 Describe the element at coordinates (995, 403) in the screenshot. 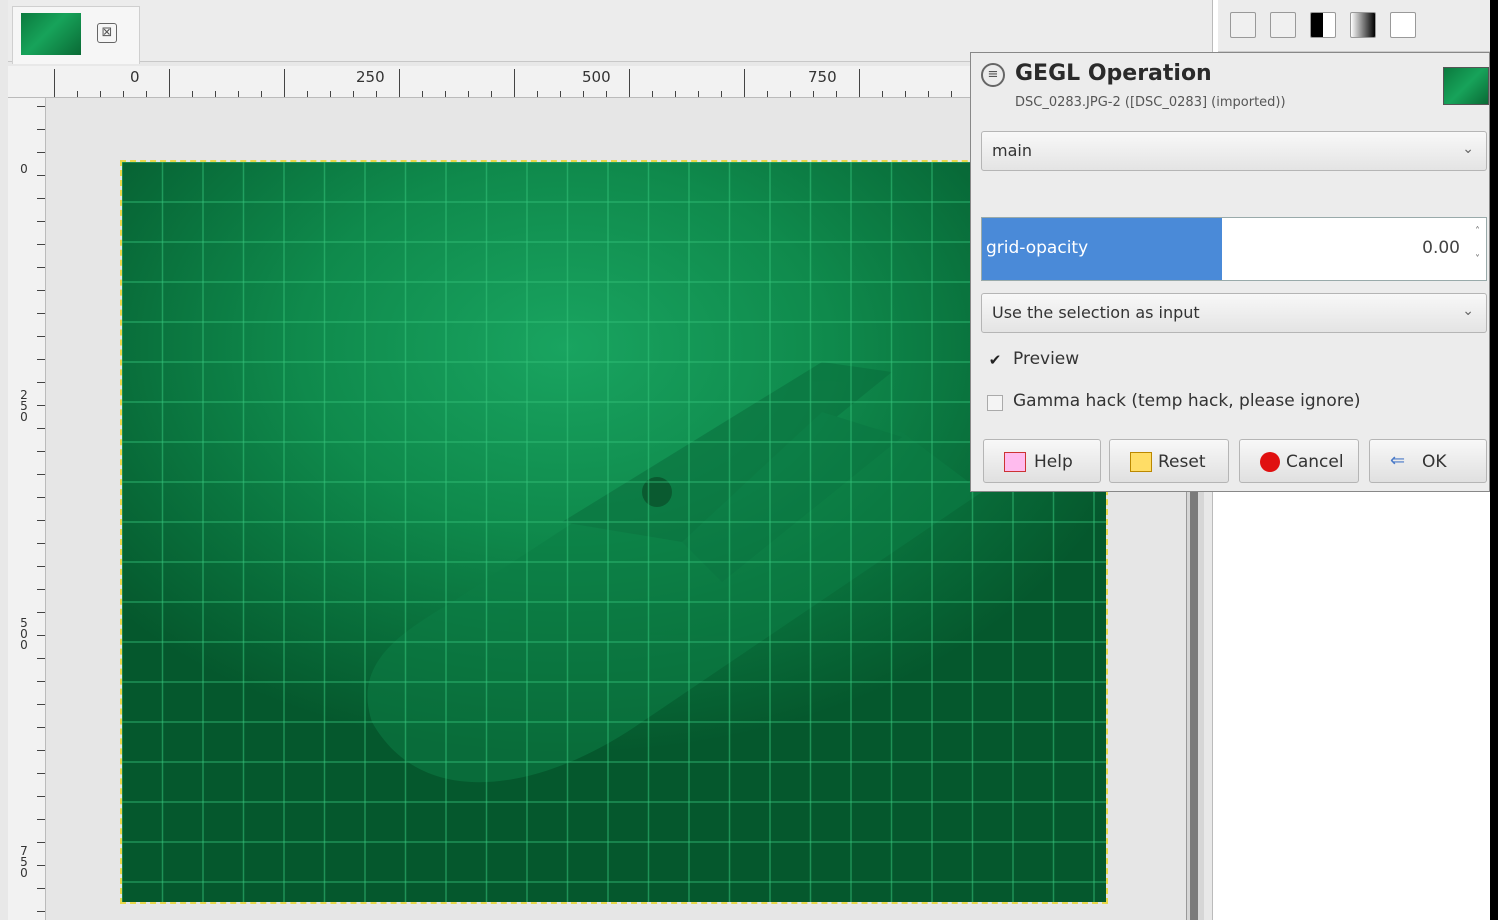

I see `gamma-hack-checkbox` at that location.